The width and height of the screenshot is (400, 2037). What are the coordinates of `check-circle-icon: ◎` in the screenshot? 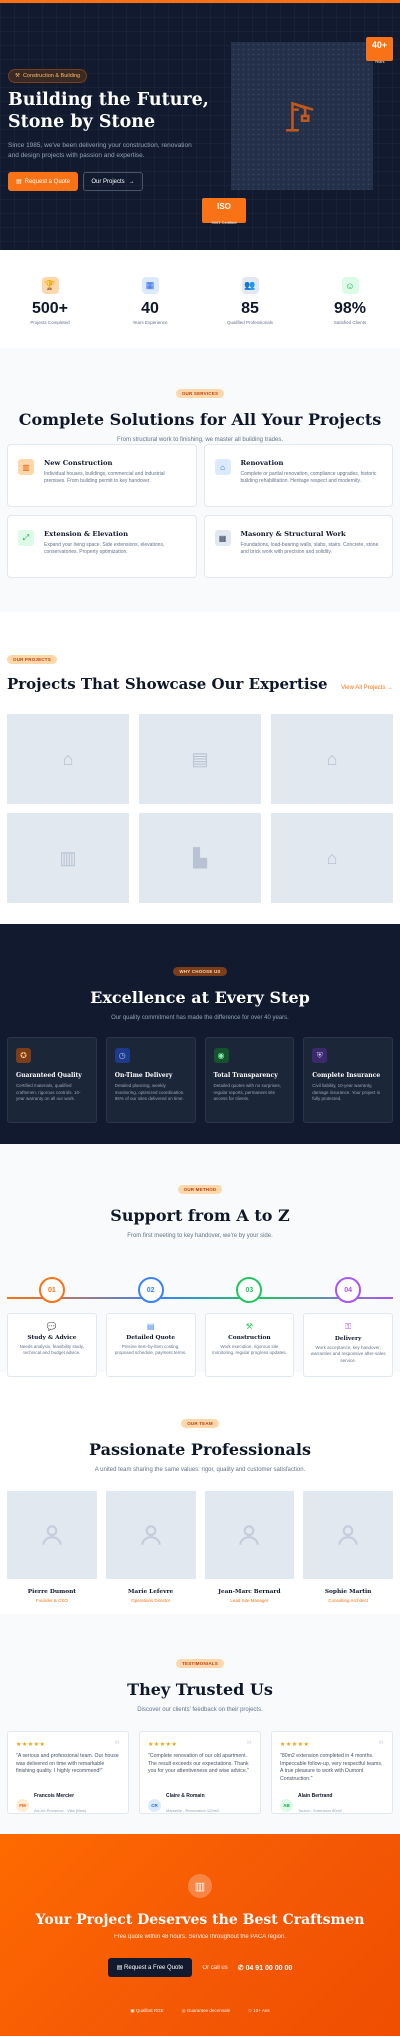 It's located at (183, 2010).